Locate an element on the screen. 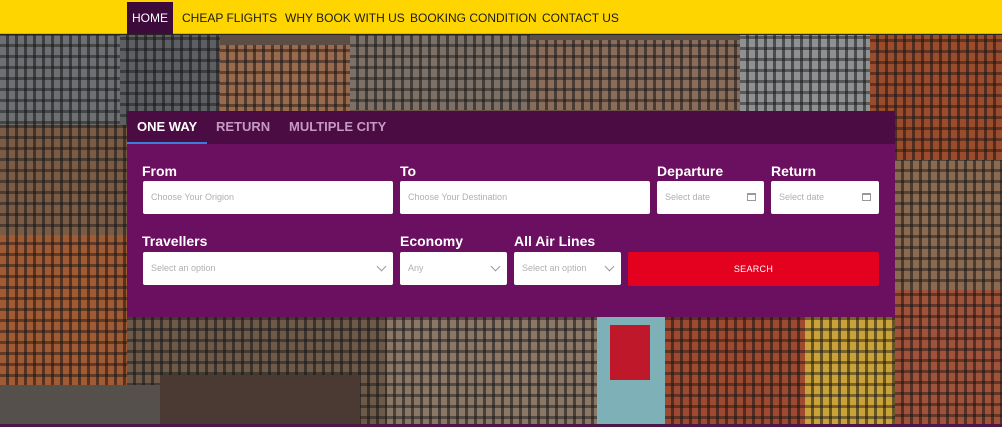  airlines-placeholder: Select an option is located at coordinates (554, 268).